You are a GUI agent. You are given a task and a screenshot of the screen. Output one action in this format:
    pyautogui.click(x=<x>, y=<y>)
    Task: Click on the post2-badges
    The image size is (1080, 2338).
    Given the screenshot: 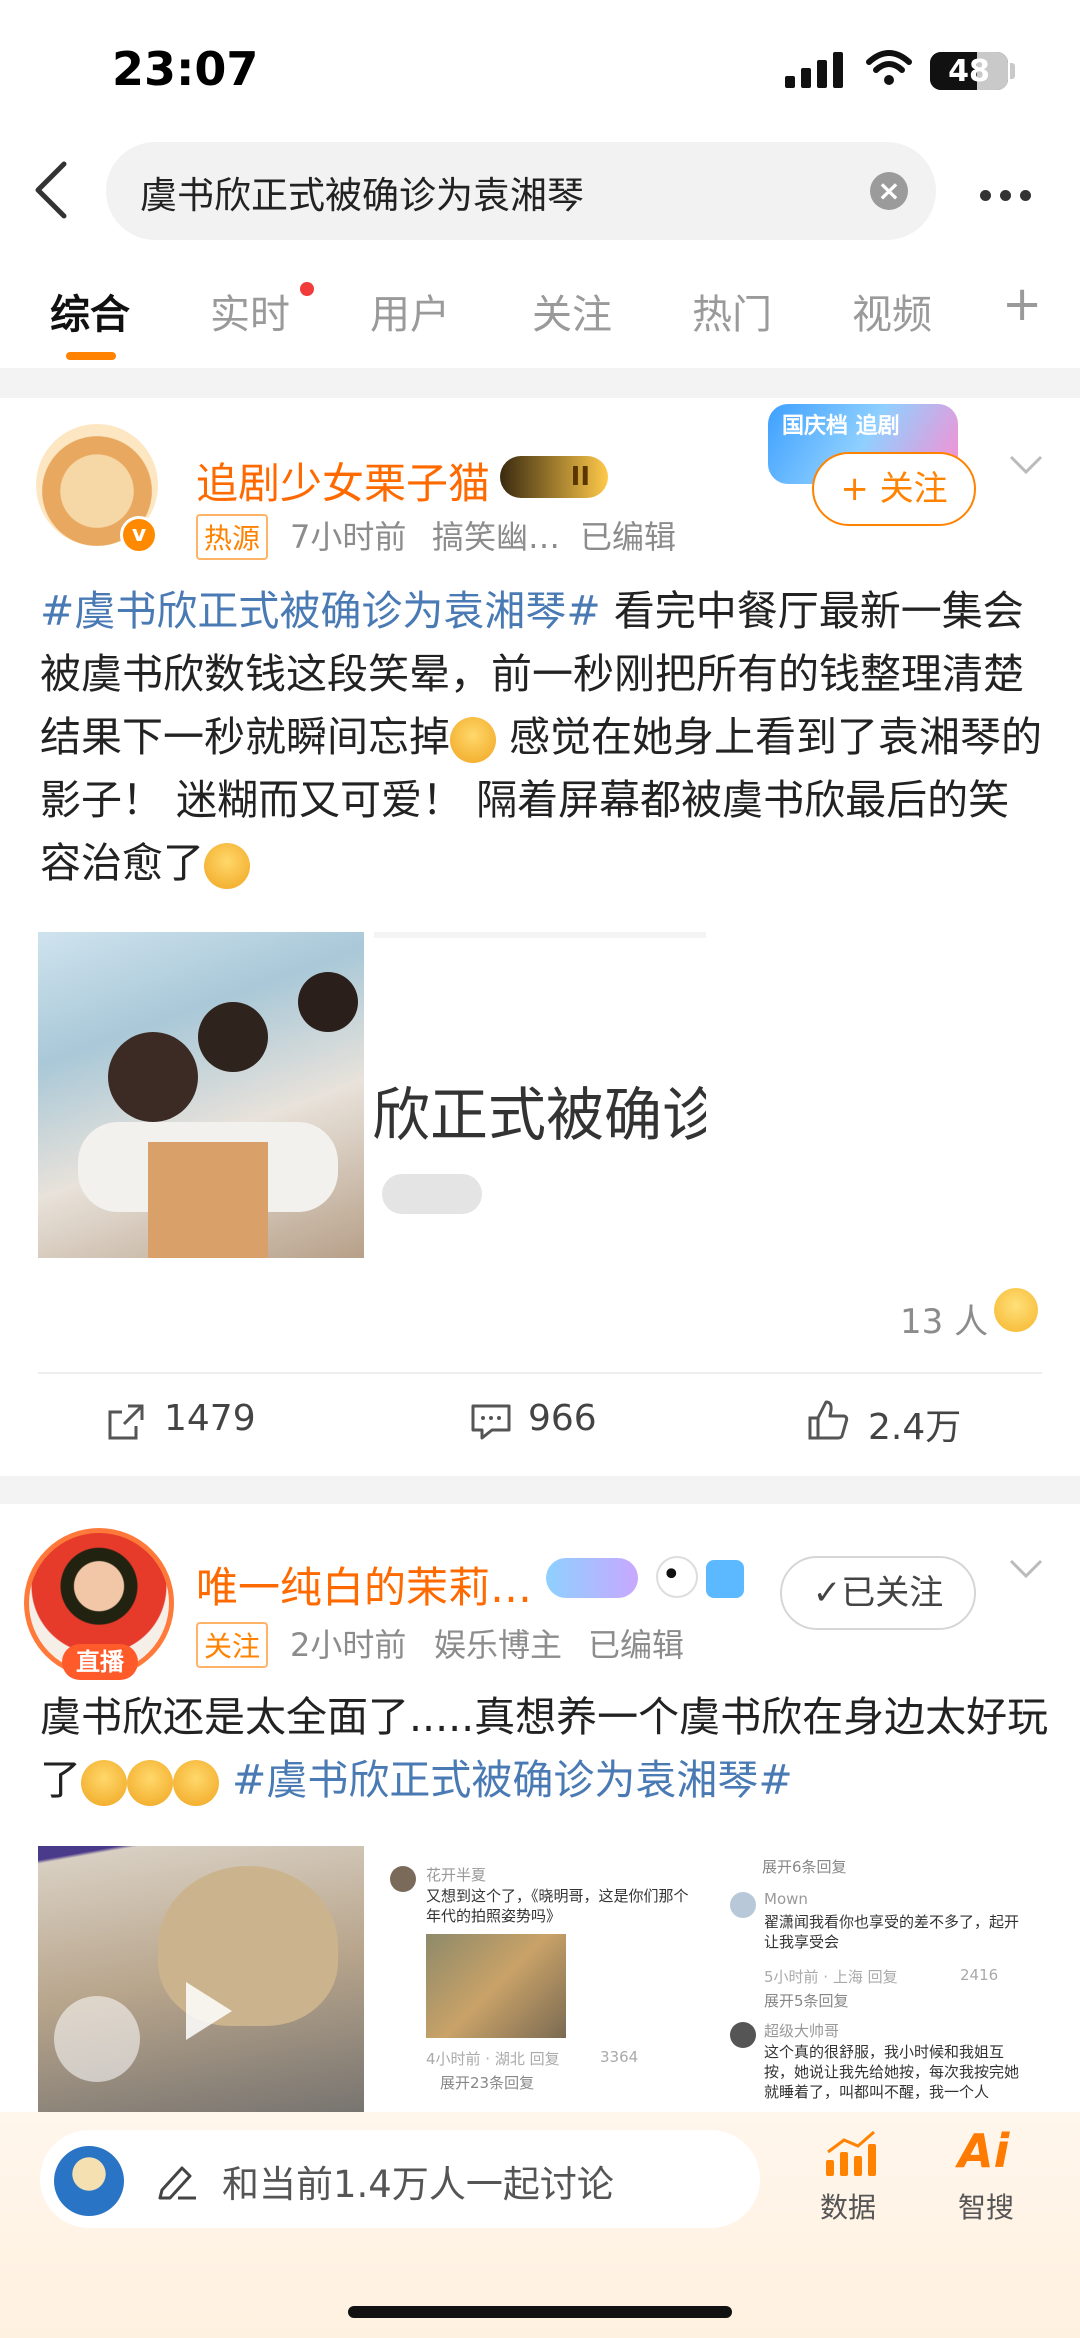 What is the action you would take?
    pyautogui.click(x=646, y=1579)
    